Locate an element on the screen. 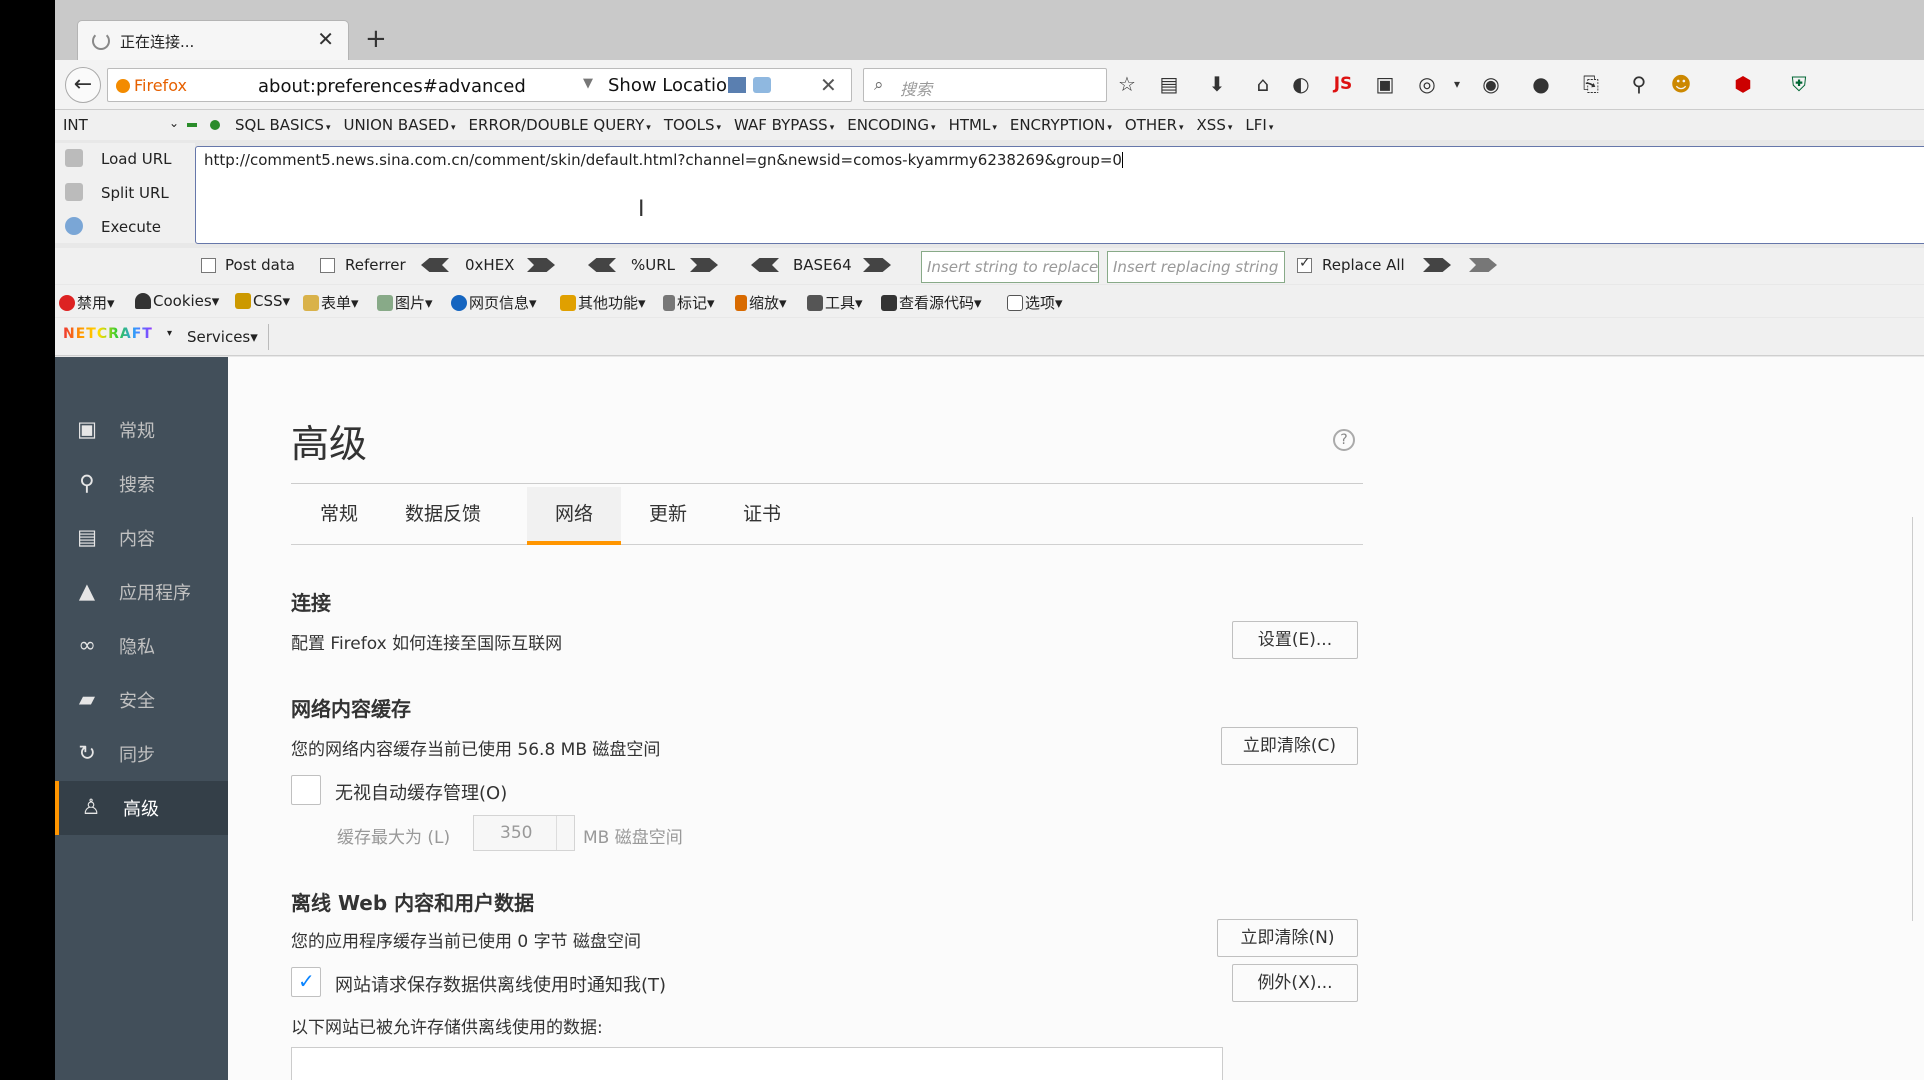  palette-icon: ◎ is located at coordinates (1427, 84).